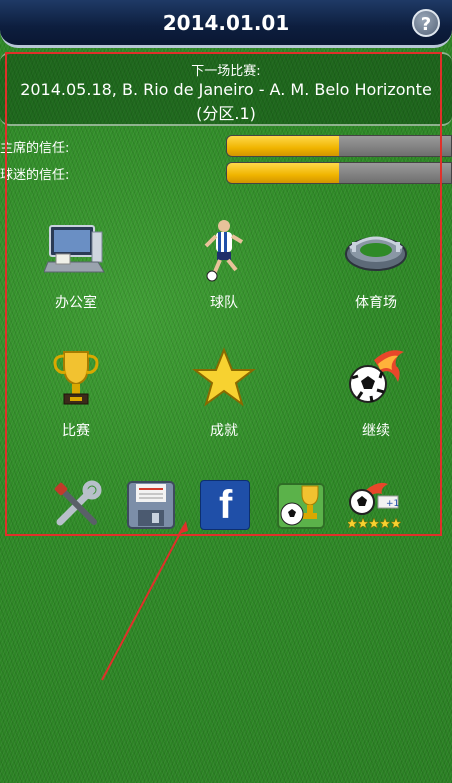 Image resolution: width=452 pixels, height=783 pixels. Describe the element at coordinates (144, 601) in the screenshot. I see `annotation-arrow` at that location.